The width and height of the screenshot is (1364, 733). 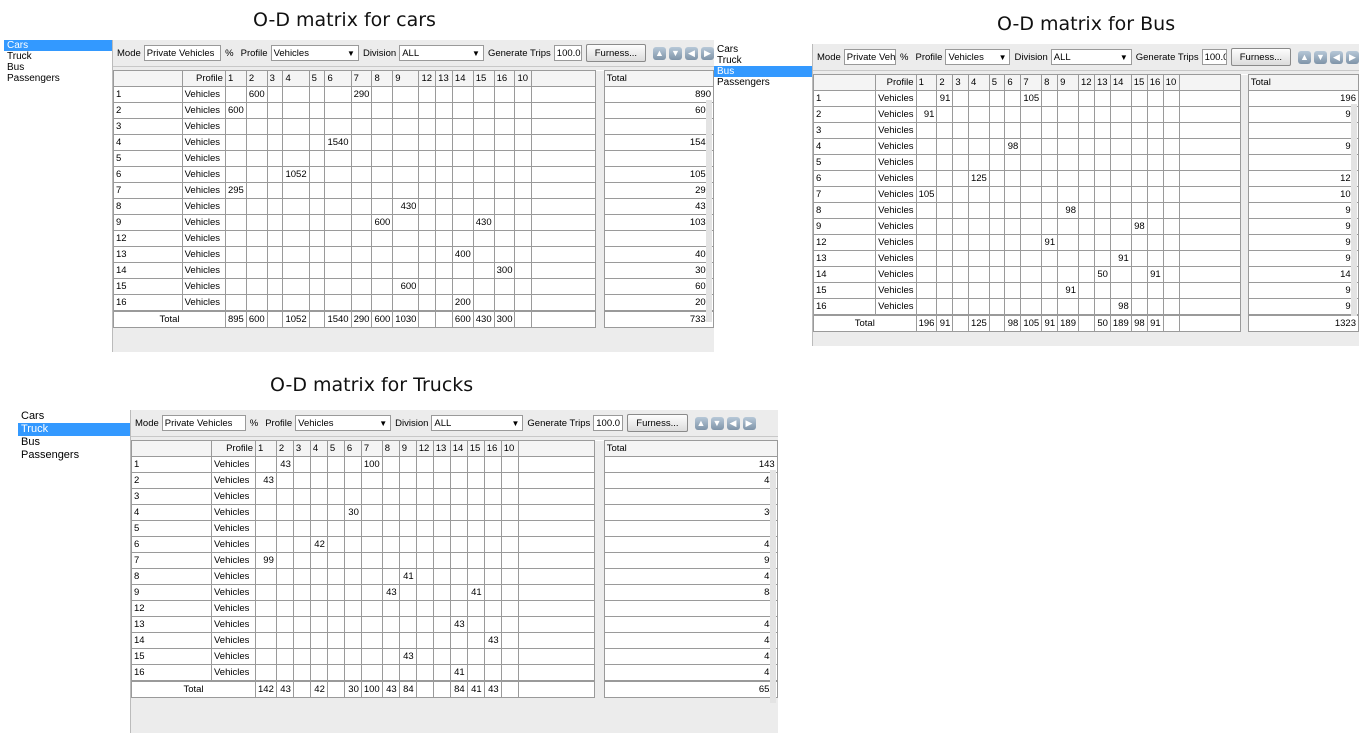 I want to click on division-combo: ALL ▼, so click(x=477, y=423).